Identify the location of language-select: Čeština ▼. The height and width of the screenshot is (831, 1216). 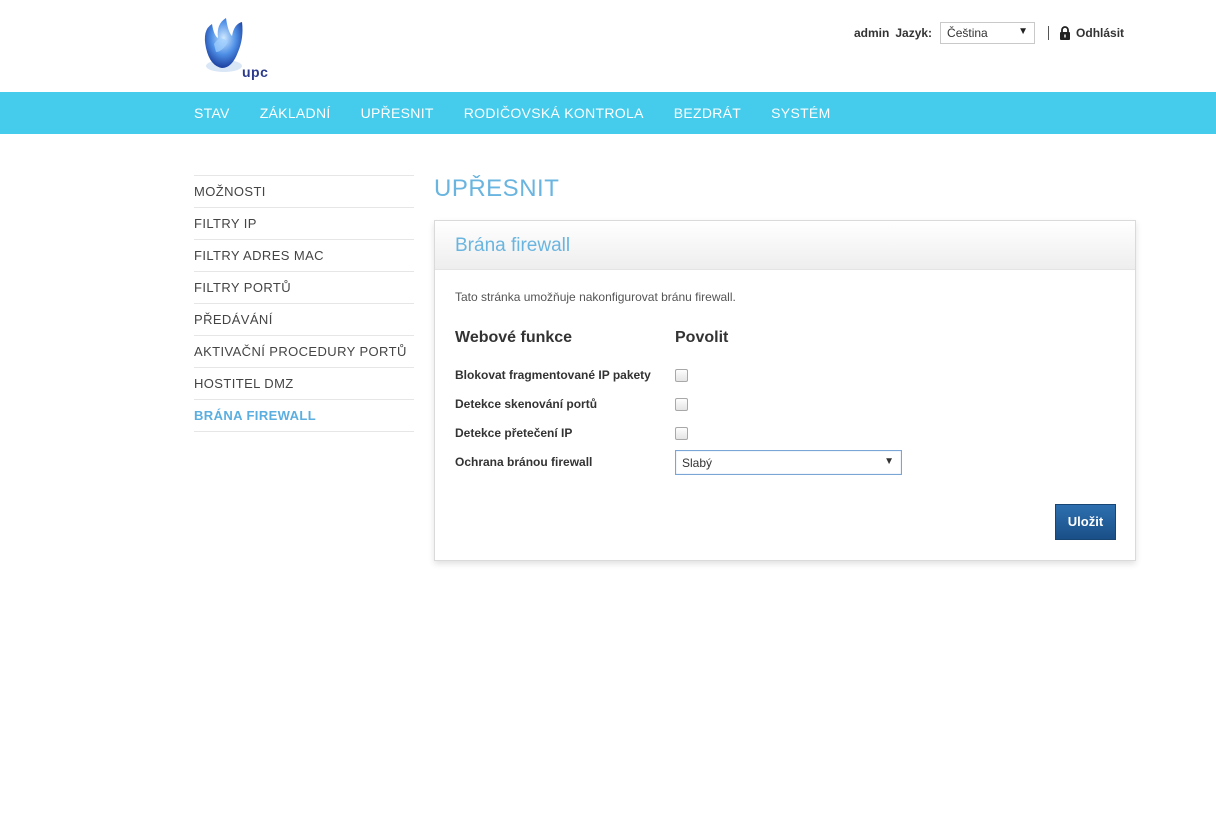
(988, 33).